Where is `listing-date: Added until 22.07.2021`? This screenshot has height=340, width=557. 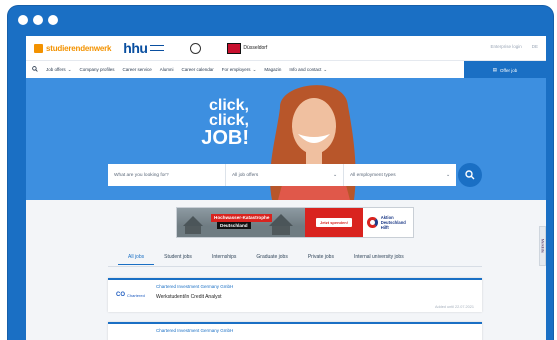
listing-date: Added until 22.07.2021 is located at coordinates (454, 307).